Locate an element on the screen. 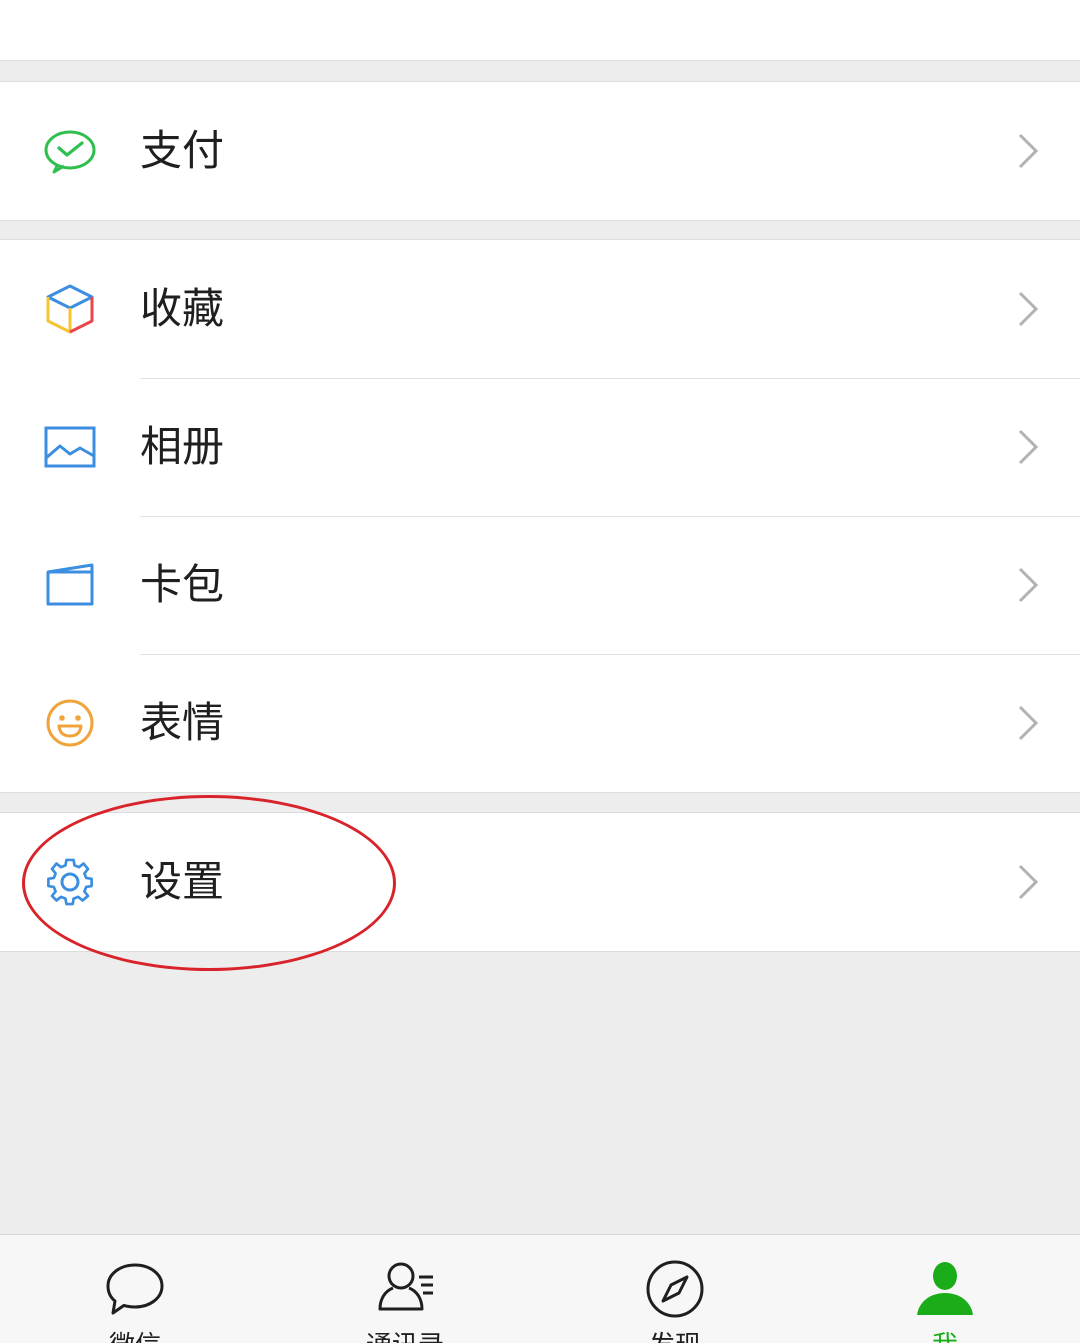 Image resolution: width=1080 pixels, height=1343 pixels. contacts-icon is located at coordinates (405, 1289).